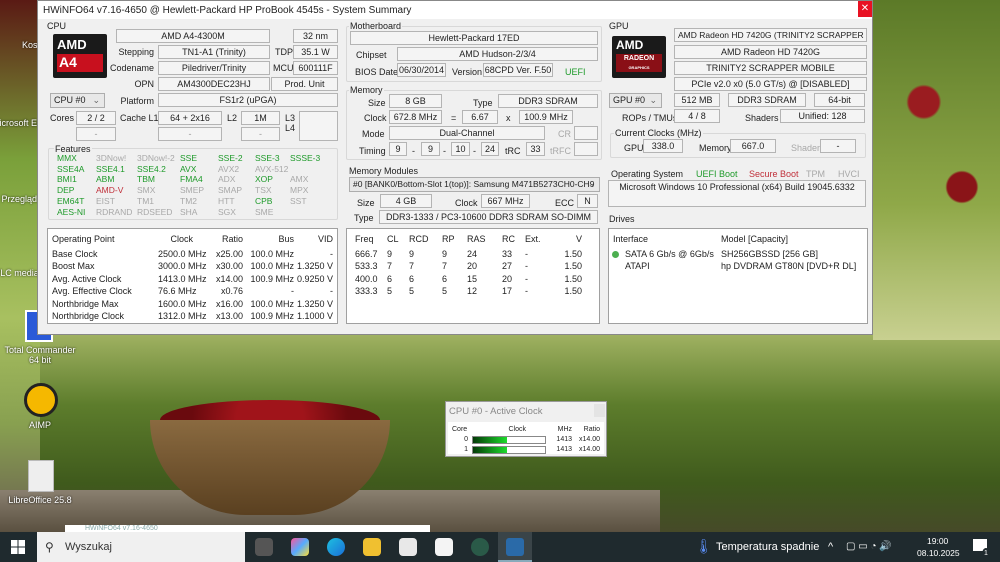  Describe the element at coordinates (412, 291) in the screenshot. I see `table-cell: 5` at that location.